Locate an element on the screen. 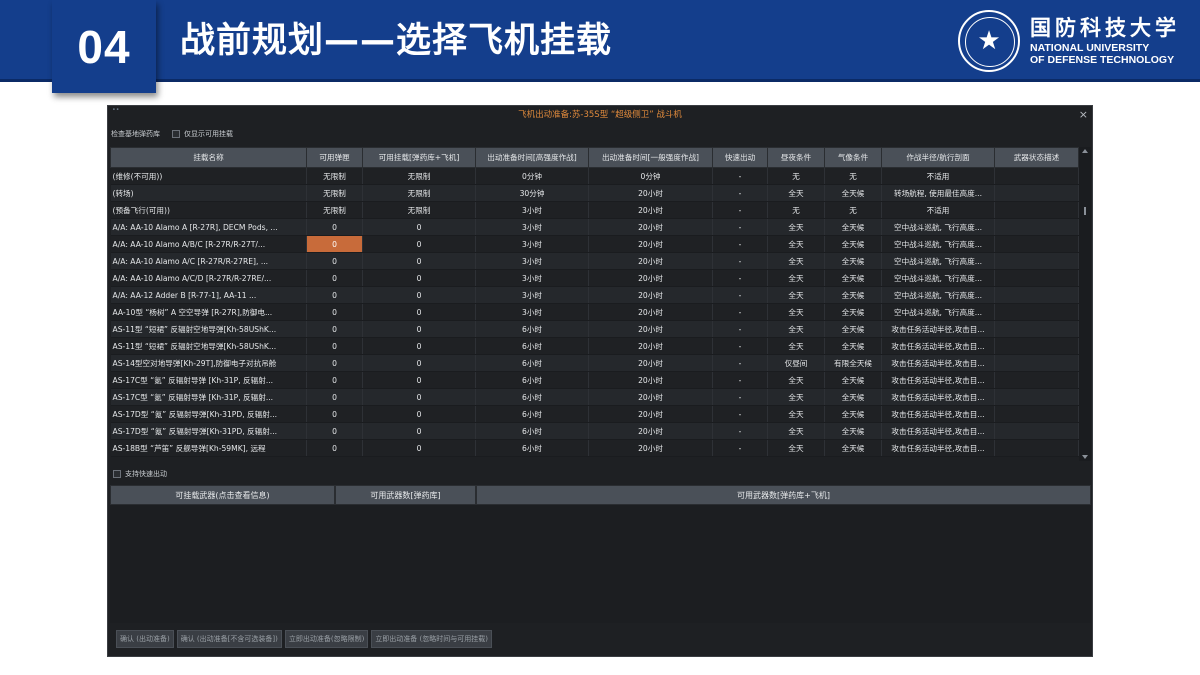  weapons-col-magazine: 可用武器数[弹药库] is located at coordinates (405, 495).